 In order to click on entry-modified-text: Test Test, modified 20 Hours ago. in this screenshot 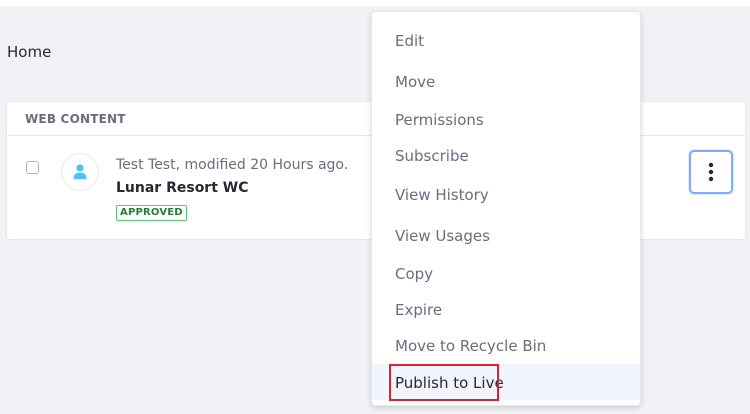, I will do `click(232, 165)`.